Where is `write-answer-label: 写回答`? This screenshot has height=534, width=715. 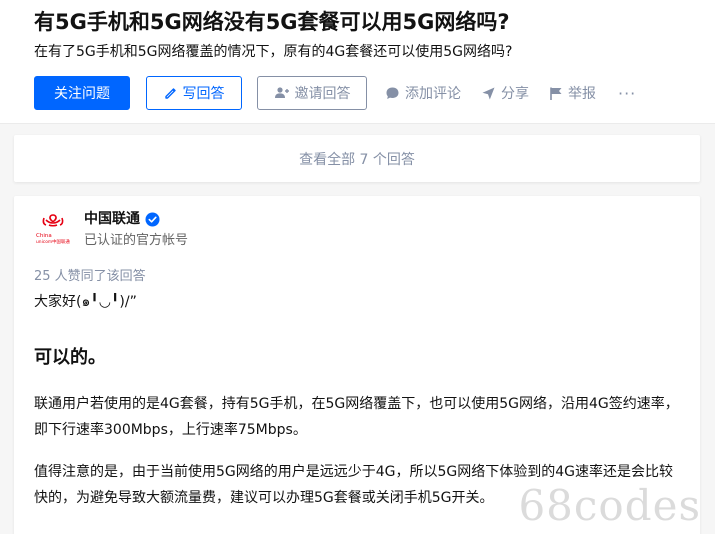
write-answer-label: 写回答 is located at coordinates (203, 94).